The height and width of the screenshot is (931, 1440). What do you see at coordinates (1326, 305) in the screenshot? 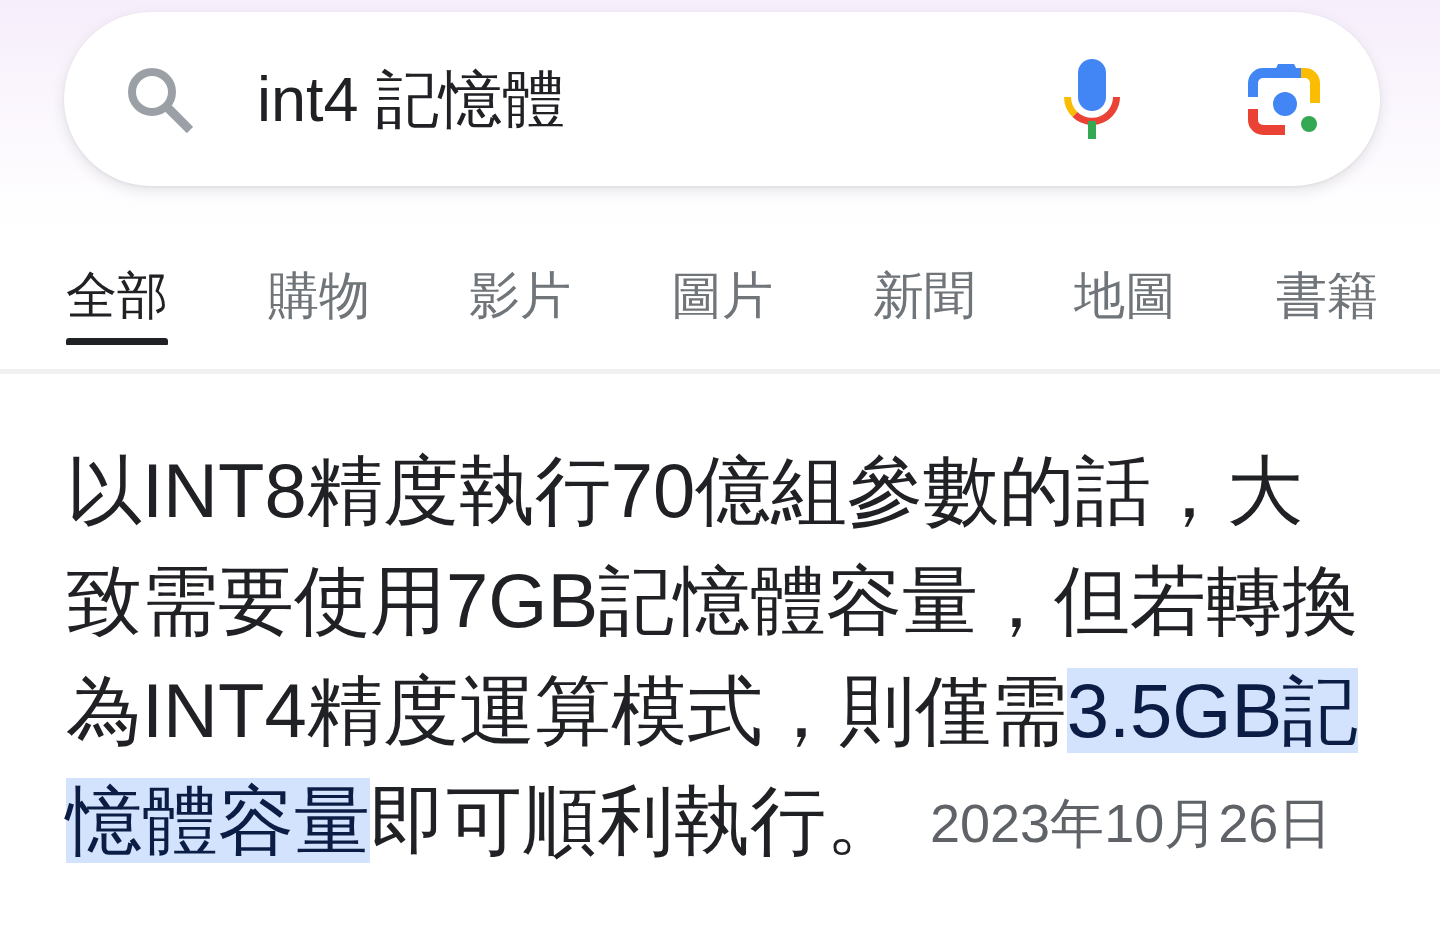
I see `tab: 書籍` at bounding box center [1326, 305].